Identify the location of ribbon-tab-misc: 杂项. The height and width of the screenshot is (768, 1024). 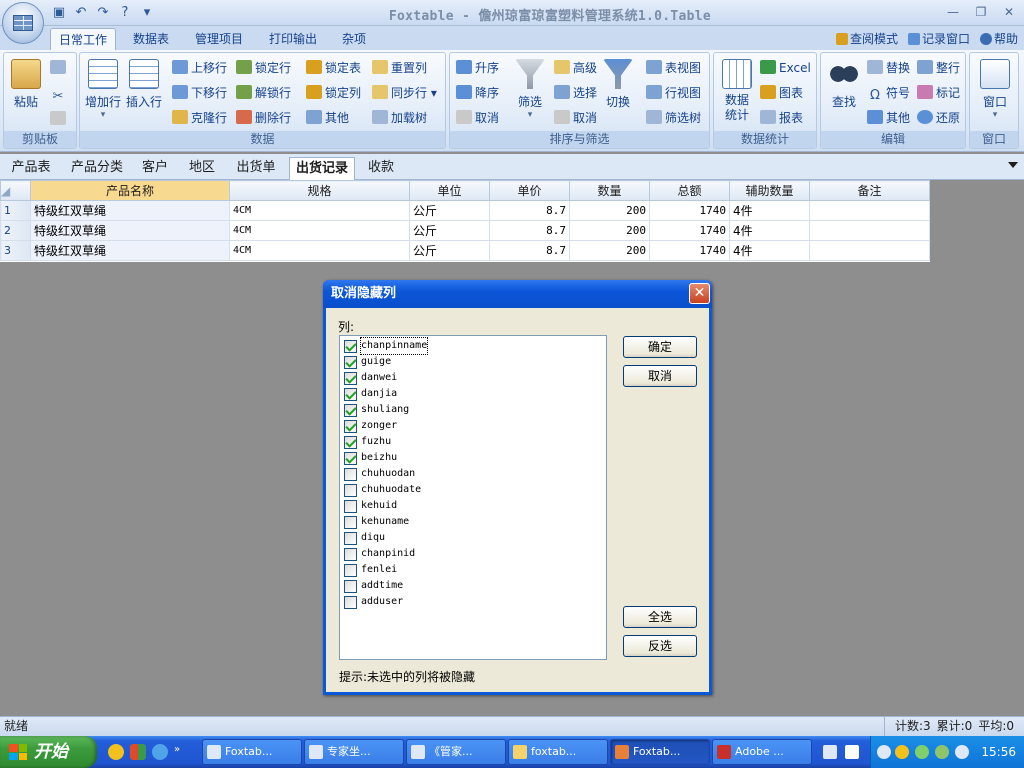
(354, 39).